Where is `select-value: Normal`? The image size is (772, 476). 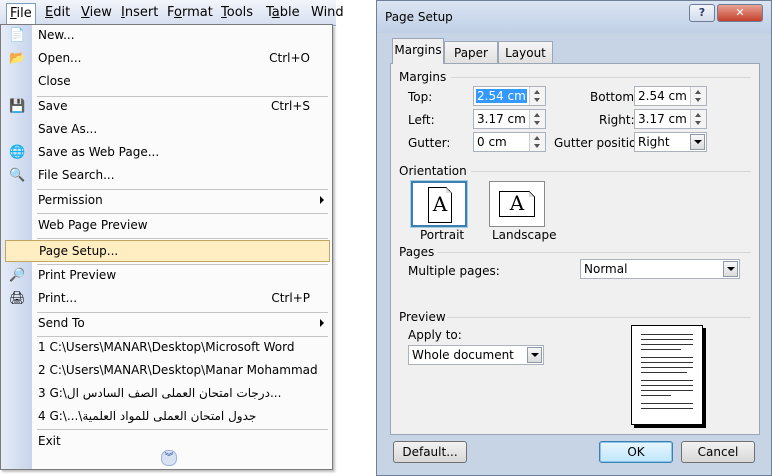
select-value: Normal is located at coordinates (606, 269).